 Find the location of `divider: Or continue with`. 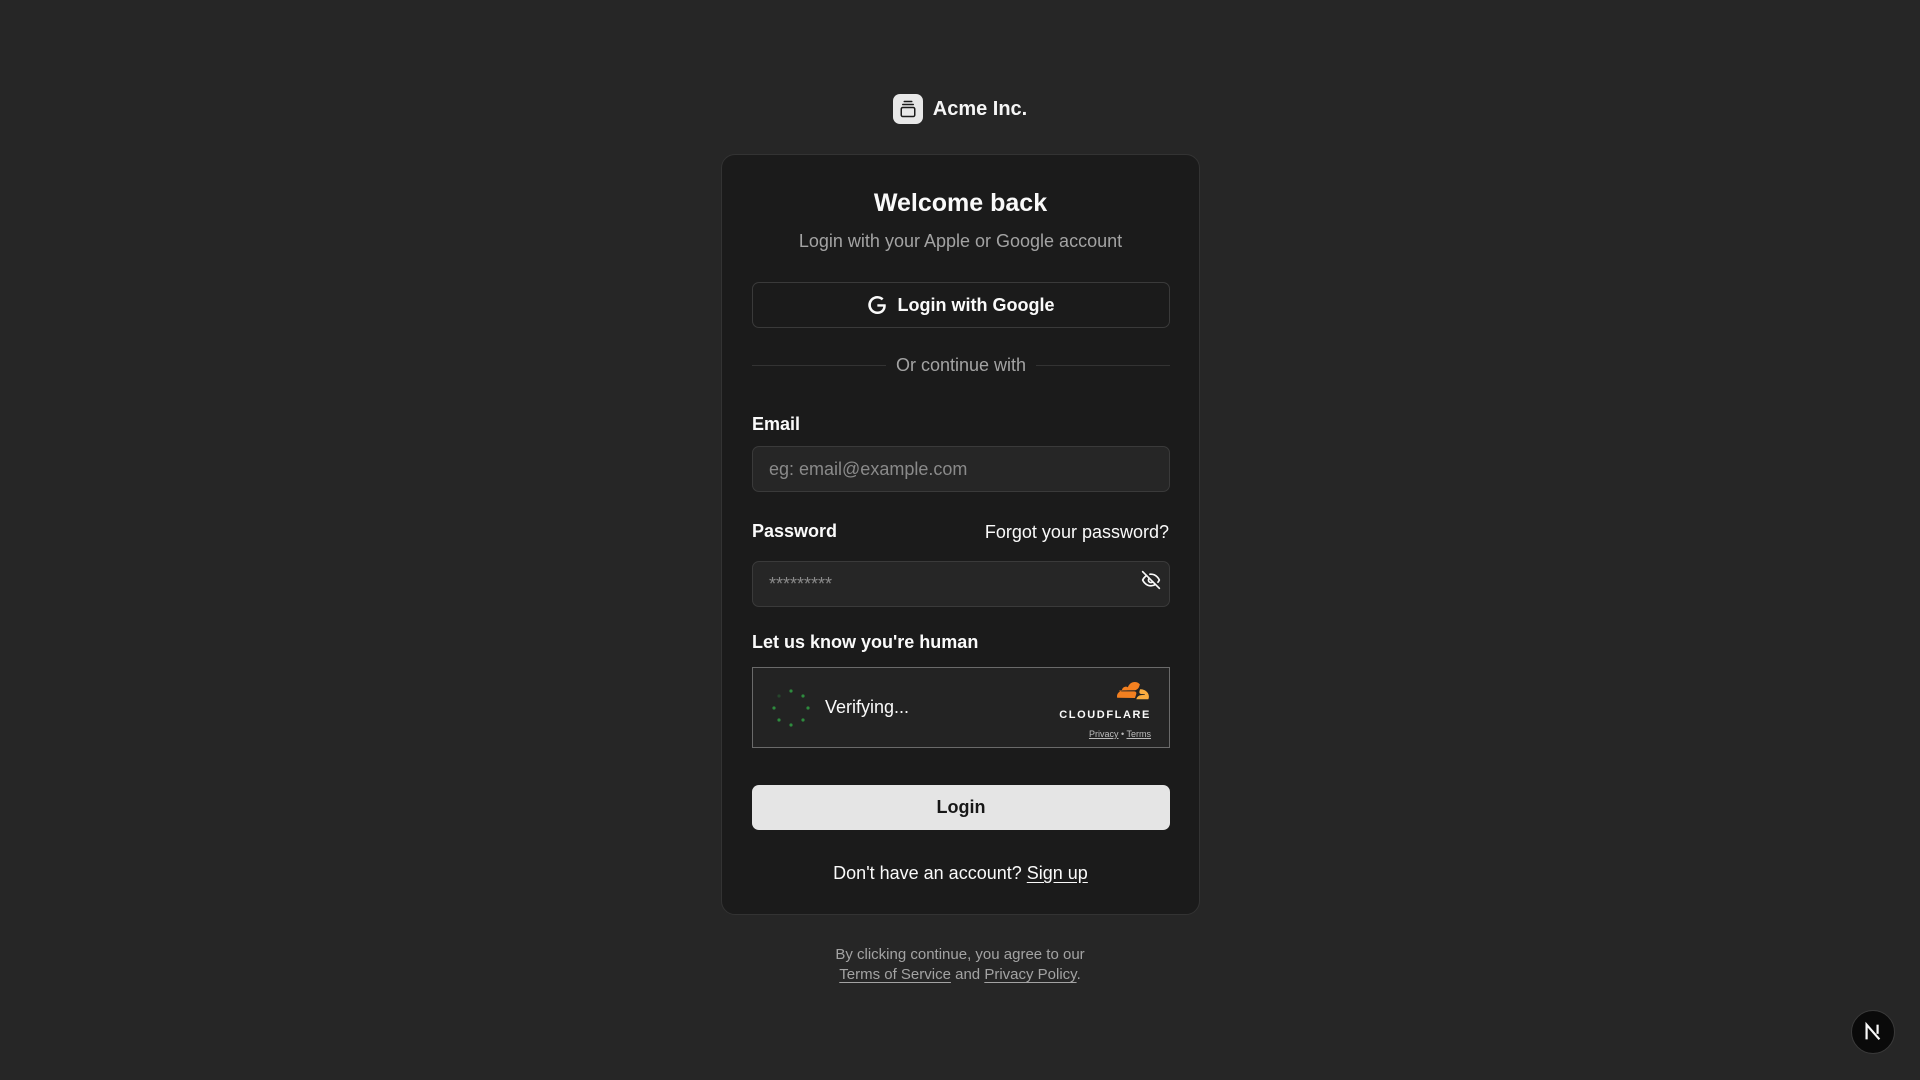

divider: Or continue with is located at coordinates (961, 365).